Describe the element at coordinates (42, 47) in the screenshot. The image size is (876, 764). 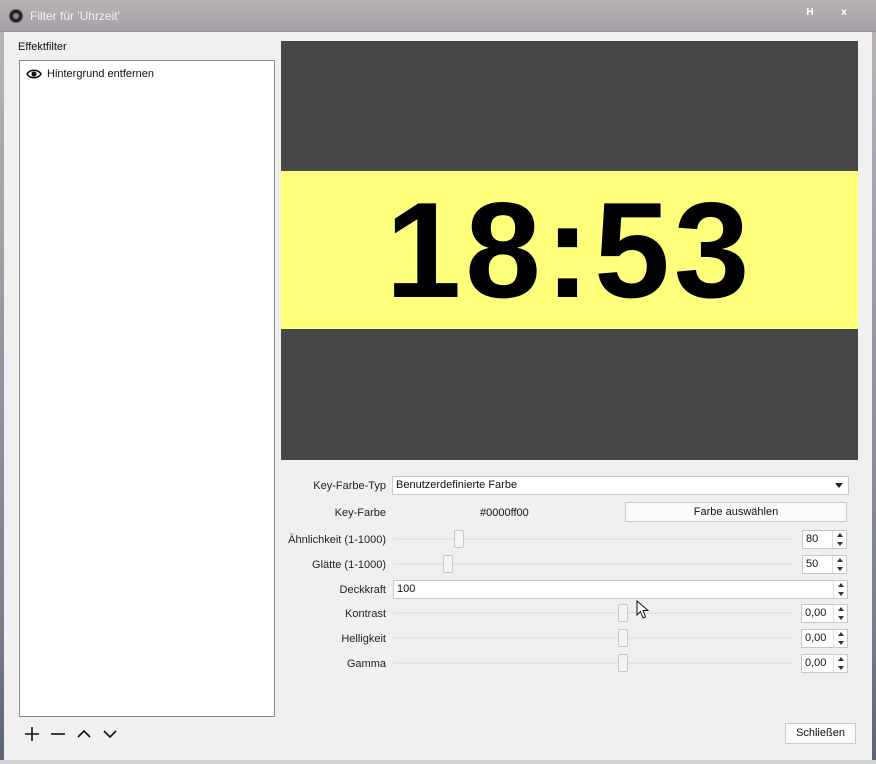
I see `effect-filters-label: Effektfilter` at that location.